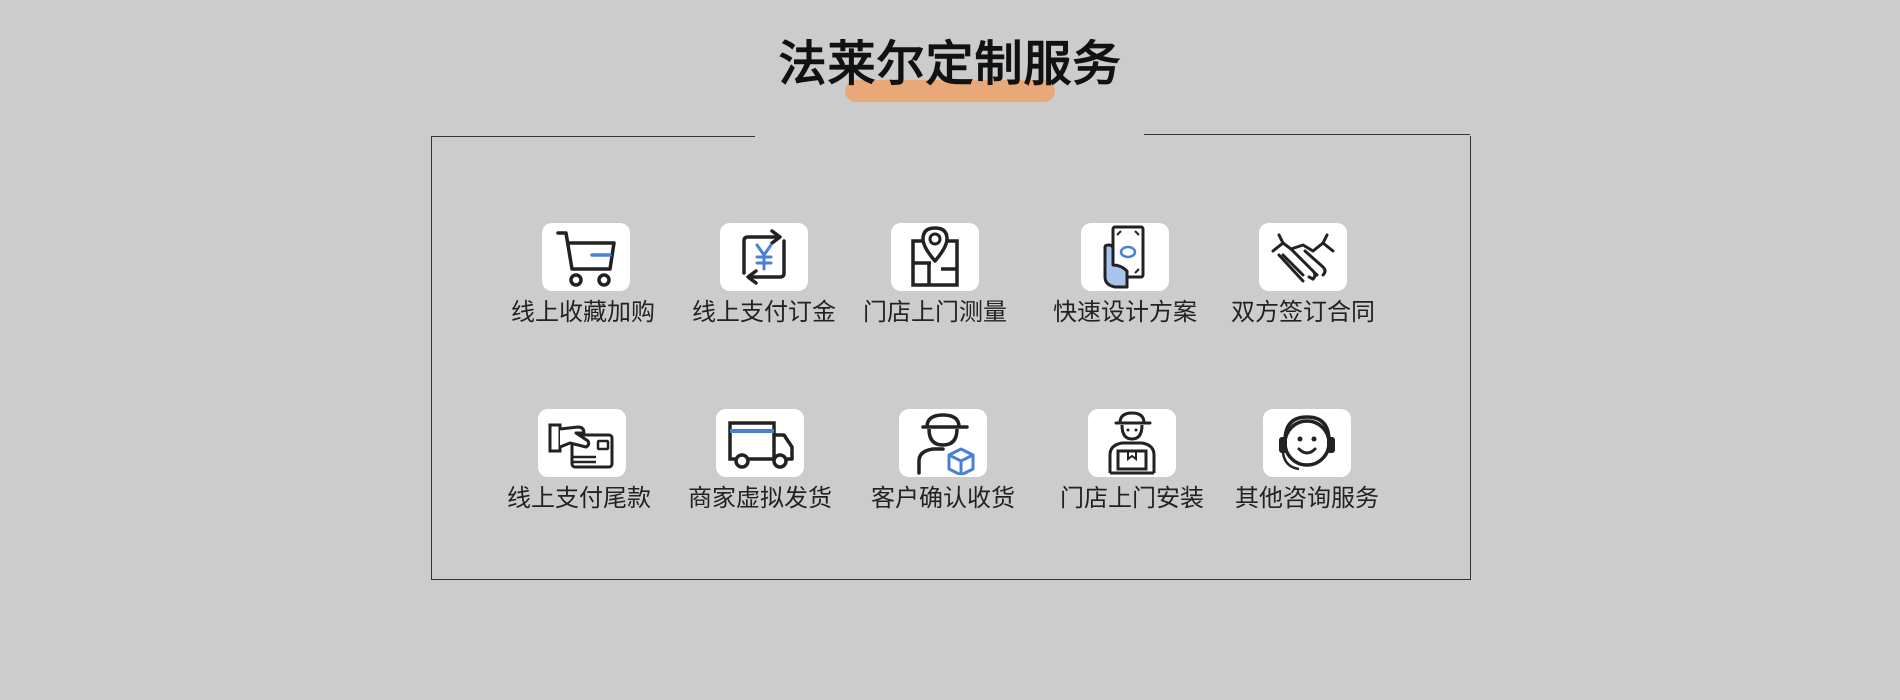 This screenshot has width=1900, height=700. I want to click on step-label: 双方签订合同, so click(1303, 312).